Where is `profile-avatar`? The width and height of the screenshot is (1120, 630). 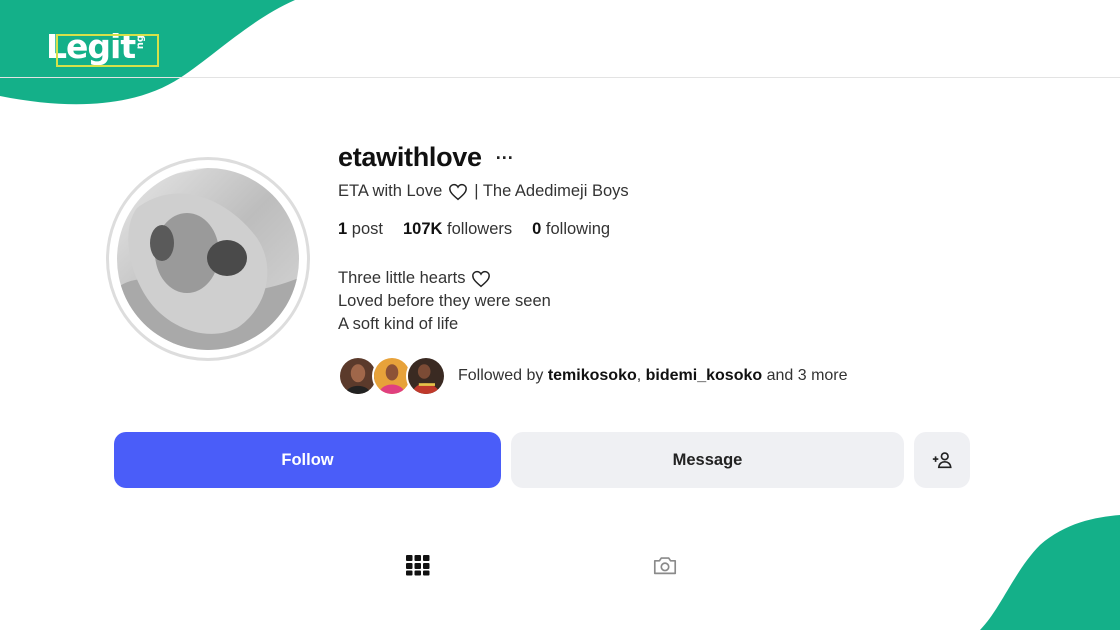
profile-avatar is located at coordinates (208, 259).